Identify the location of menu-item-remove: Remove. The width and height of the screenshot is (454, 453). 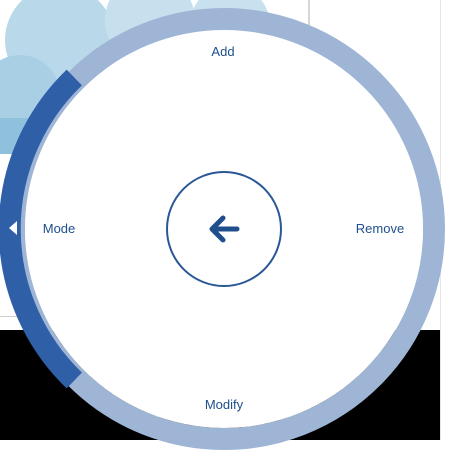
(380, 229).